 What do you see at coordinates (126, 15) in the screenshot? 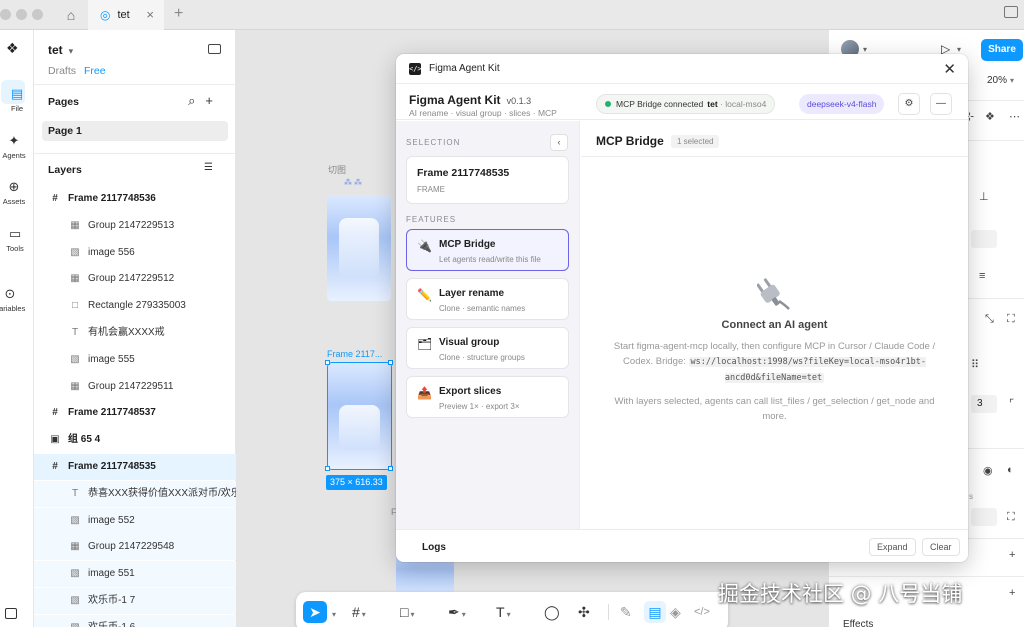
I see `file-tab: ◎ tet ×` at bounding box center [126, 15].